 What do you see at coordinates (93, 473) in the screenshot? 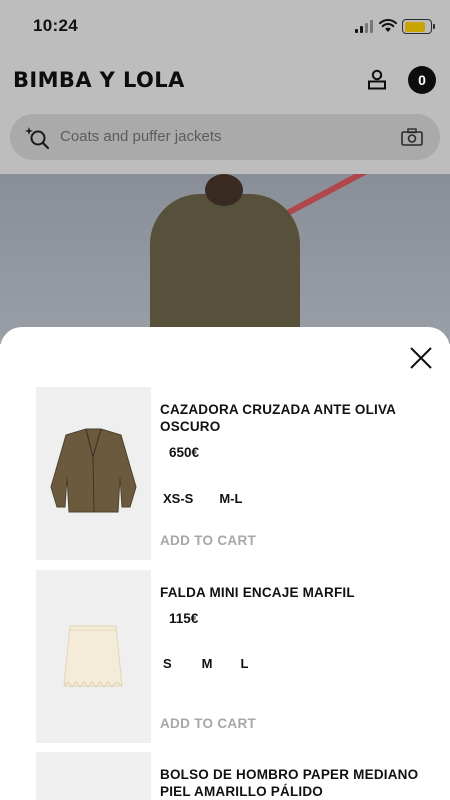
I see `product-image-jacket` at bounding box center [93, 473].